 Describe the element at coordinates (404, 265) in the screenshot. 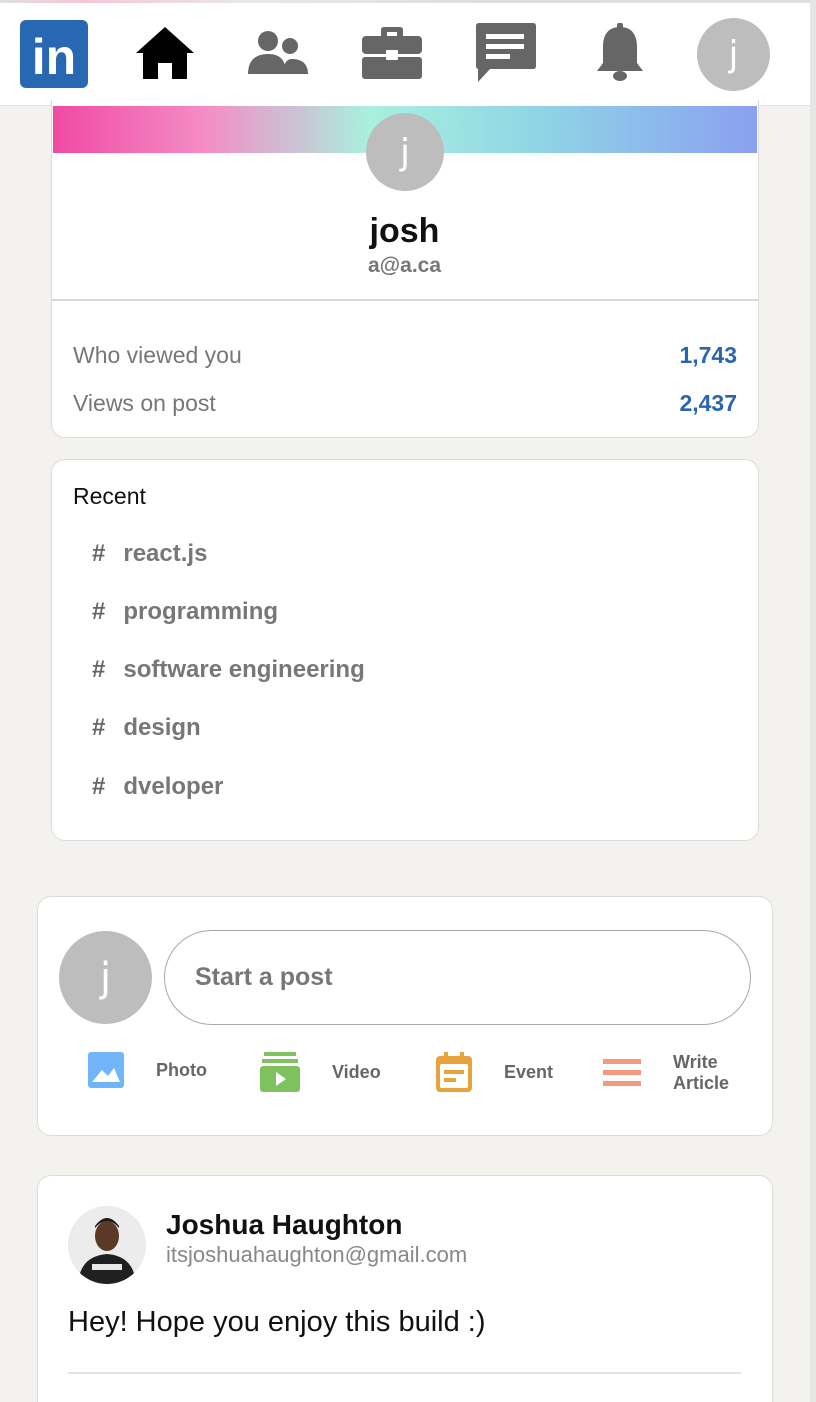

I see `profile-email: a@a.ca` at that location.